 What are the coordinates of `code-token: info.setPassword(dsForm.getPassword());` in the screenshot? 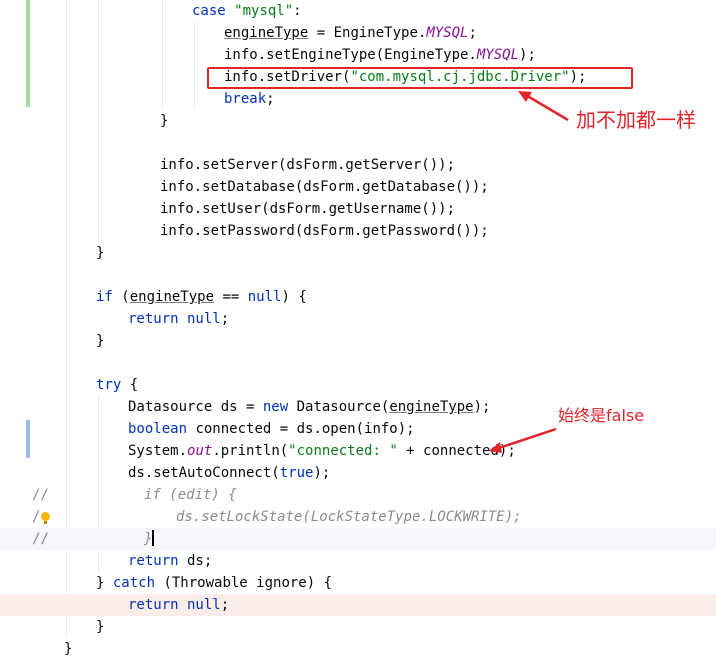 It's located at (324, 231).